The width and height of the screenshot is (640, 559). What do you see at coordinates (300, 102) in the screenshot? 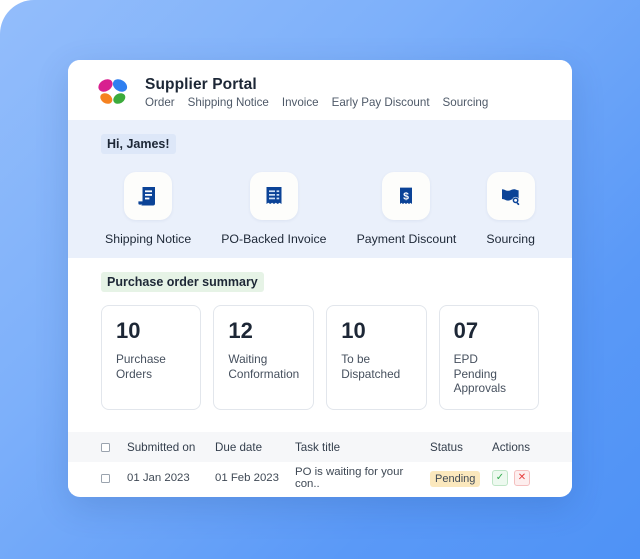
I see `nav-item-invoice: Invoice` at bounding box center [300, 102].